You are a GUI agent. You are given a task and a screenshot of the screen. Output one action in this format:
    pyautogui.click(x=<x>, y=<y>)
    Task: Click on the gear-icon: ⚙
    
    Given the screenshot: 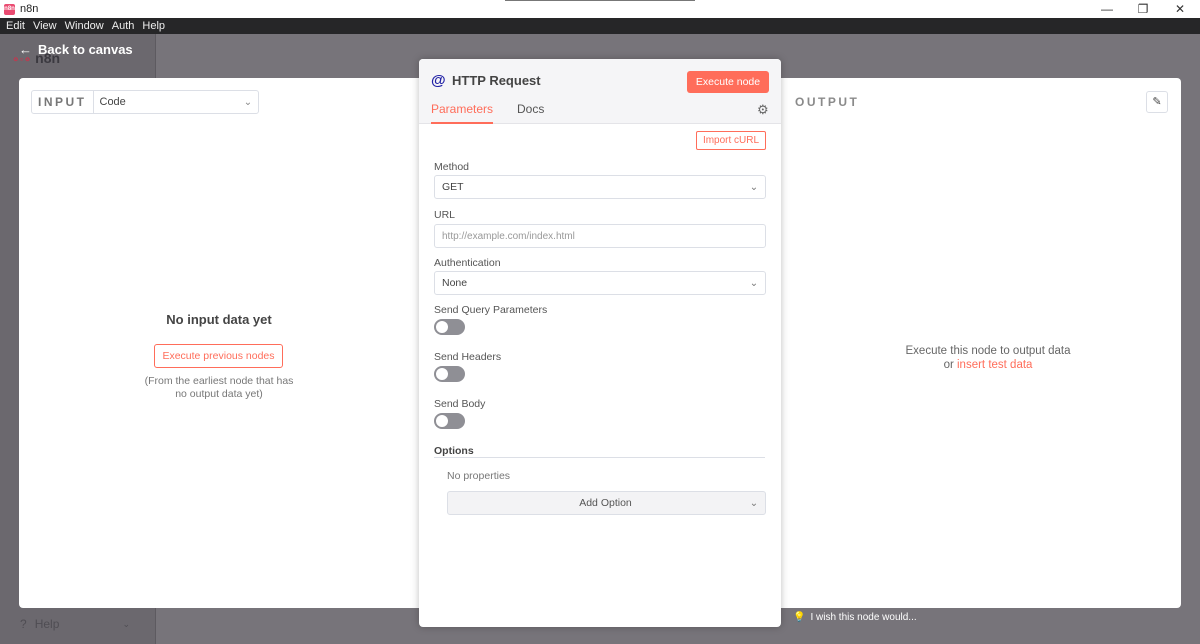 What is the action you would take?
    pyautogui.click(x=763, y=110)
    